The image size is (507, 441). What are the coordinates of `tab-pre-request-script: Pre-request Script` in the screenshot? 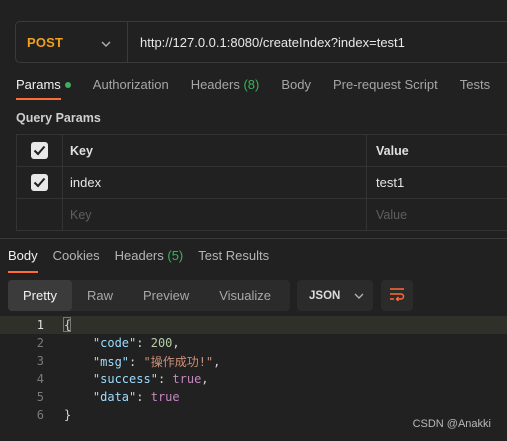 It's located at (385, 84).